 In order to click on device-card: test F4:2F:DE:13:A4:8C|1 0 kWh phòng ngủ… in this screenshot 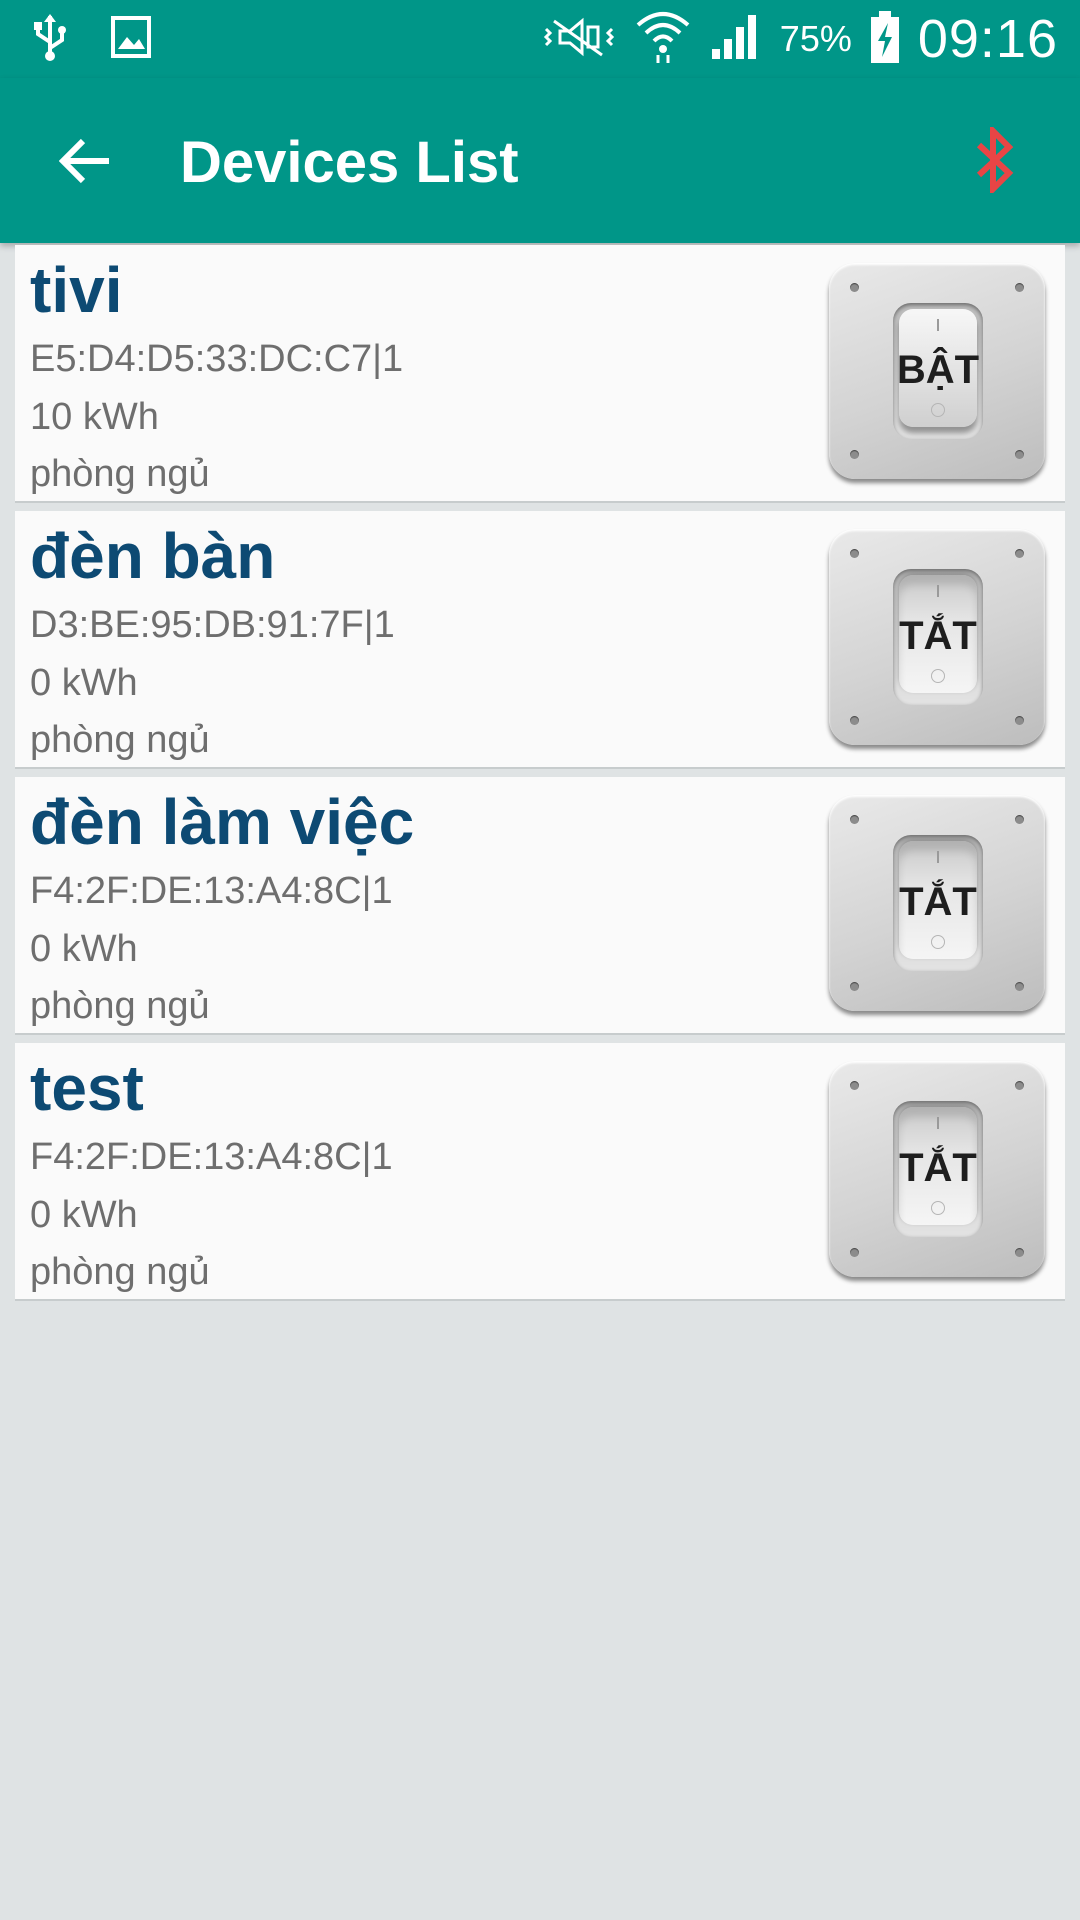, I will do `click(540, 1172)`.